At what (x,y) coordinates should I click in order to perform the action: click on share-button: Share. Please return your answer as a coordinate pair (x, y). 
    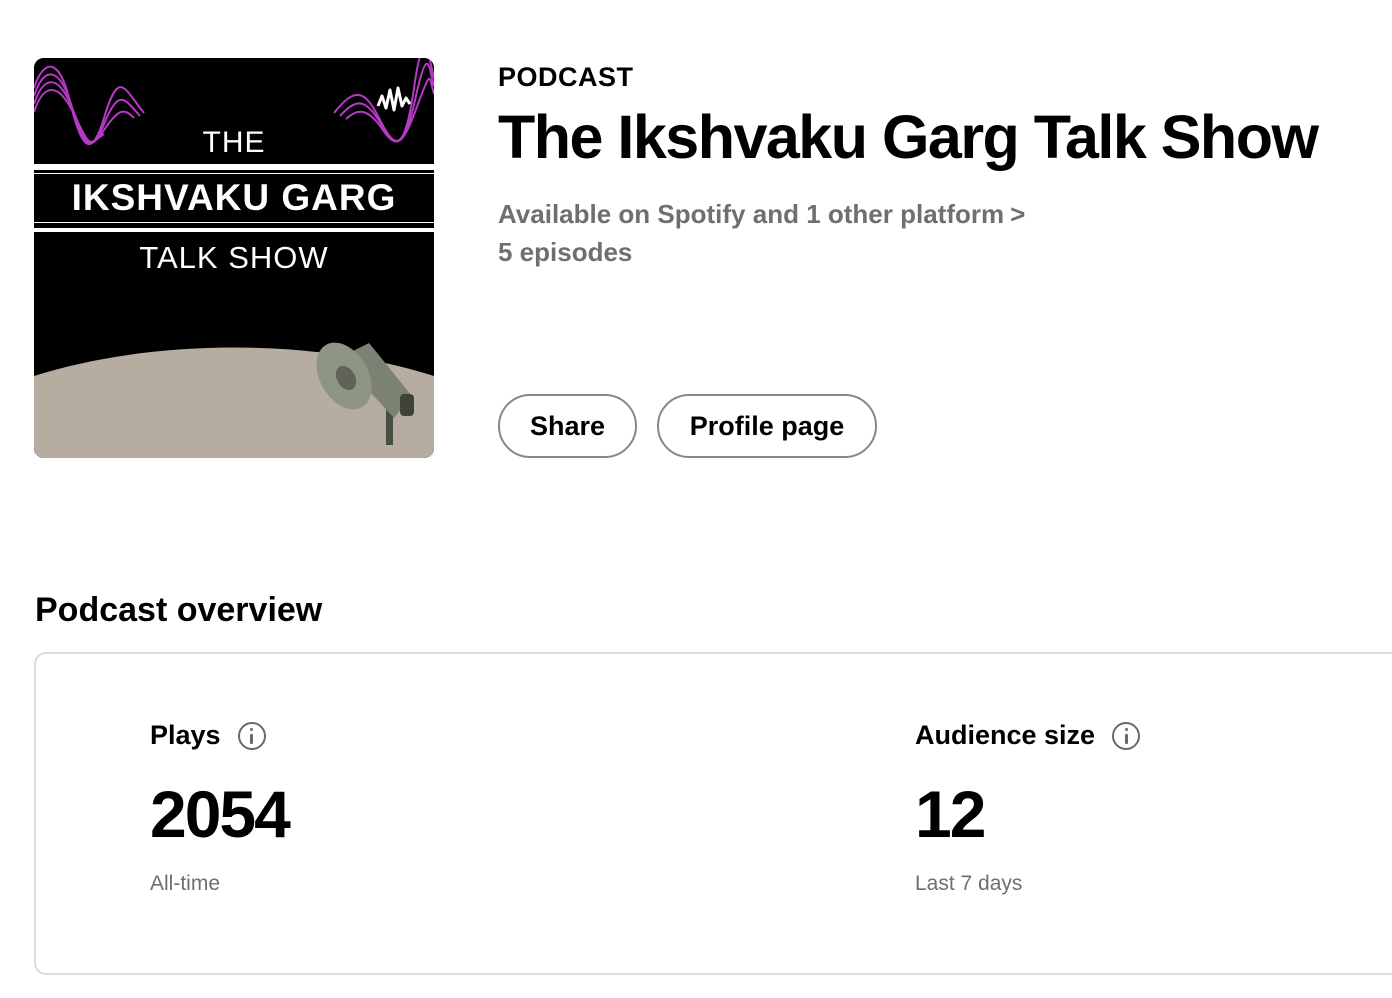
    Looking at the image, I should click on (567, 426).